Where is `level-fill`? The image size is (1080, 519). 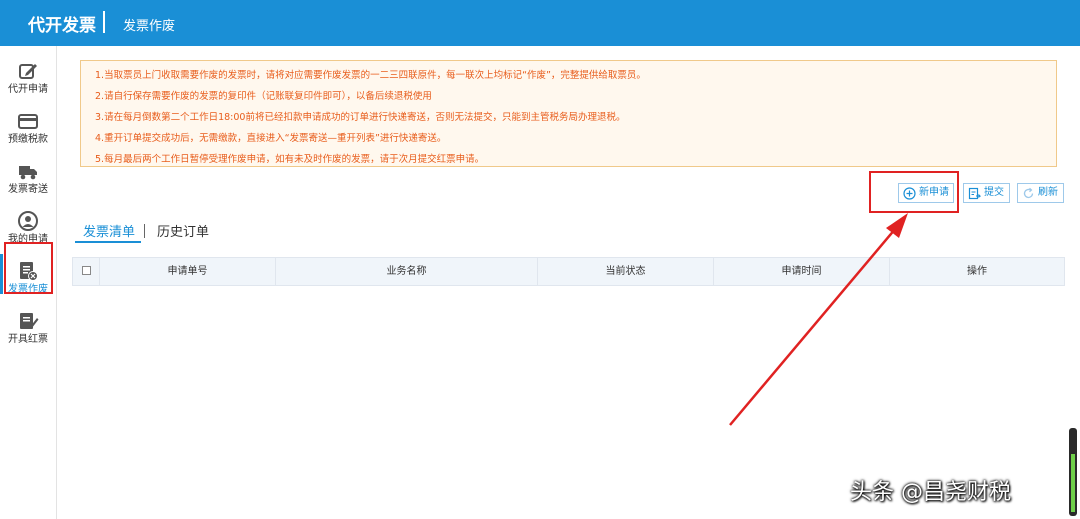
level-fill is located at coordinates (1073, 483).